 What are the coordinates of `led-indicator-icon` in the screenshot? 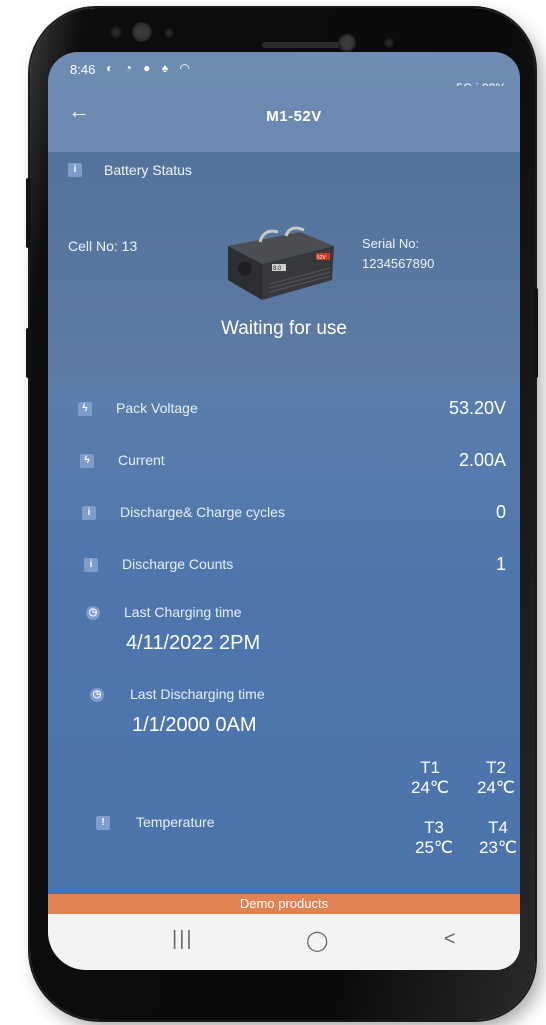 It's located at (389, 43).